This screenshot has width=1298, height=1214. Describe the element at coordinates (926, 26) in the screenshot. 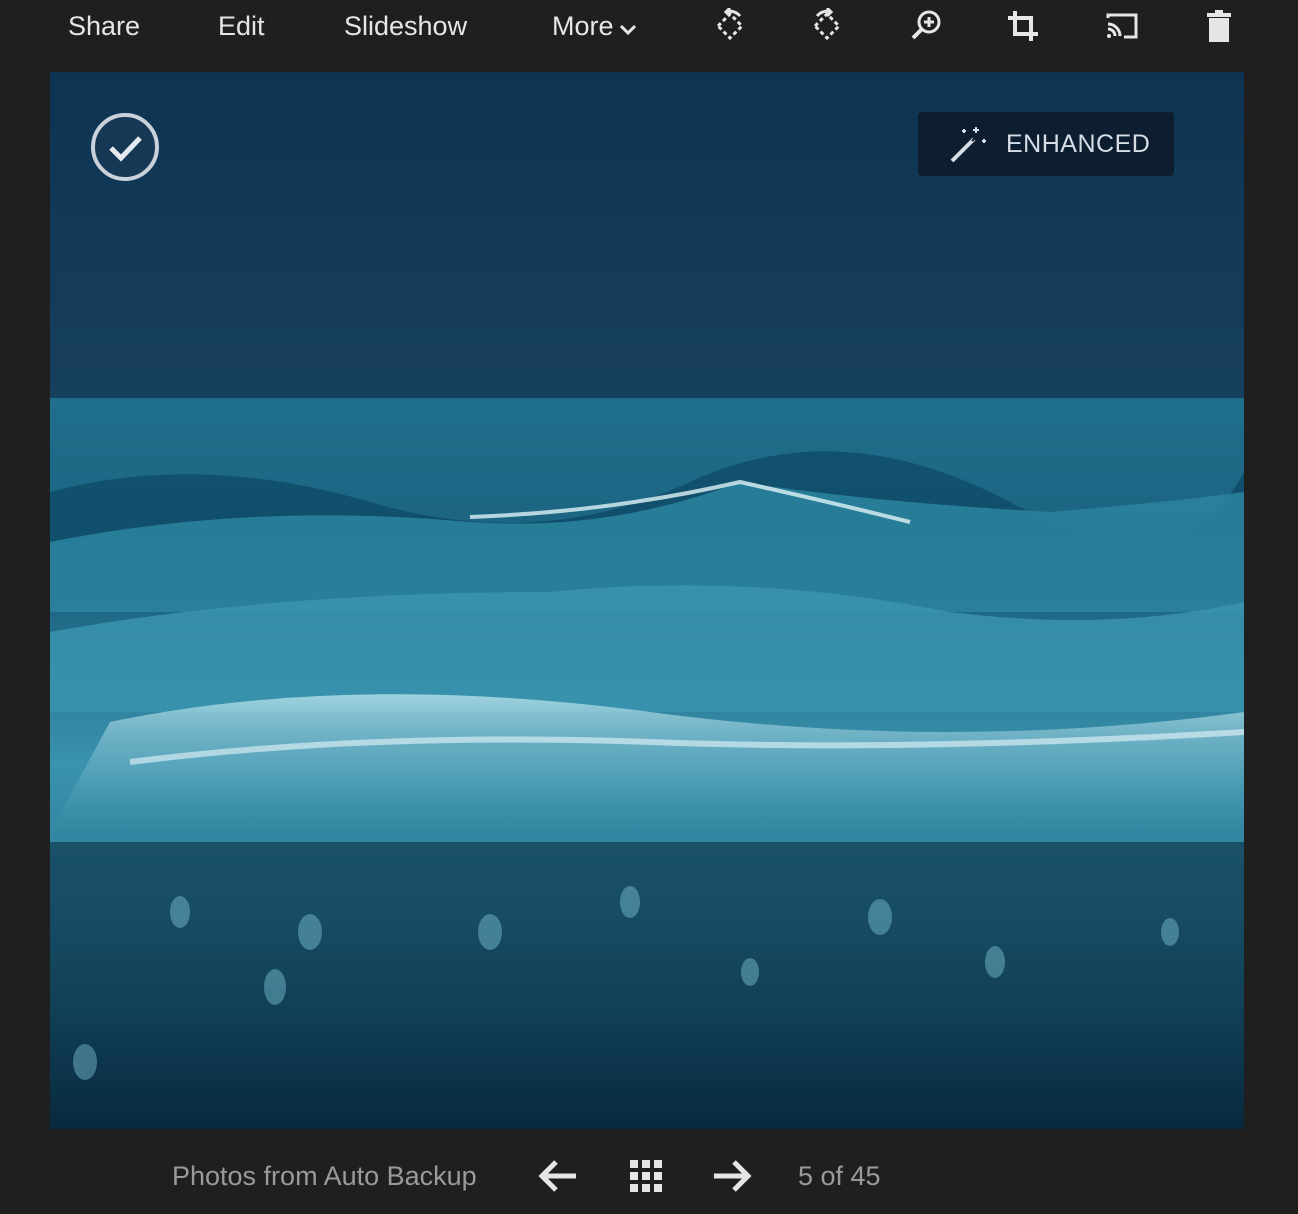

I see `zoom-in-icon` at that location.